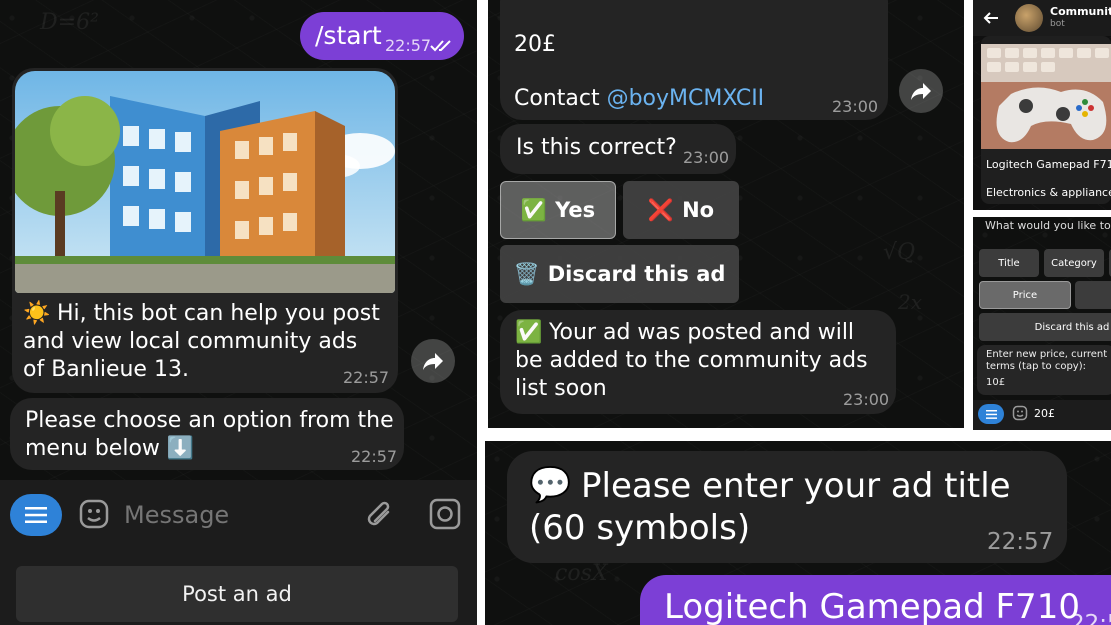  I want to click on background-doodle: 2x, so click(910, 302).